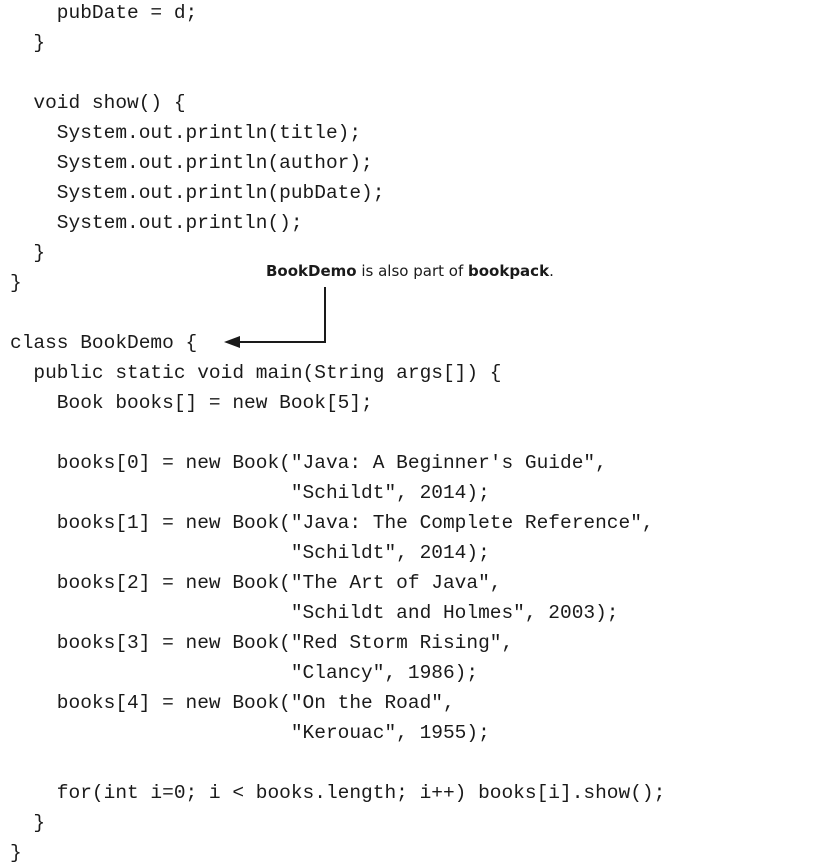 This screenshot has height=864, width=815. What do you see at coordinates (551, 271) in the screenshot?
I see `annotation-end-text: .` at bounding box center [551, 271].